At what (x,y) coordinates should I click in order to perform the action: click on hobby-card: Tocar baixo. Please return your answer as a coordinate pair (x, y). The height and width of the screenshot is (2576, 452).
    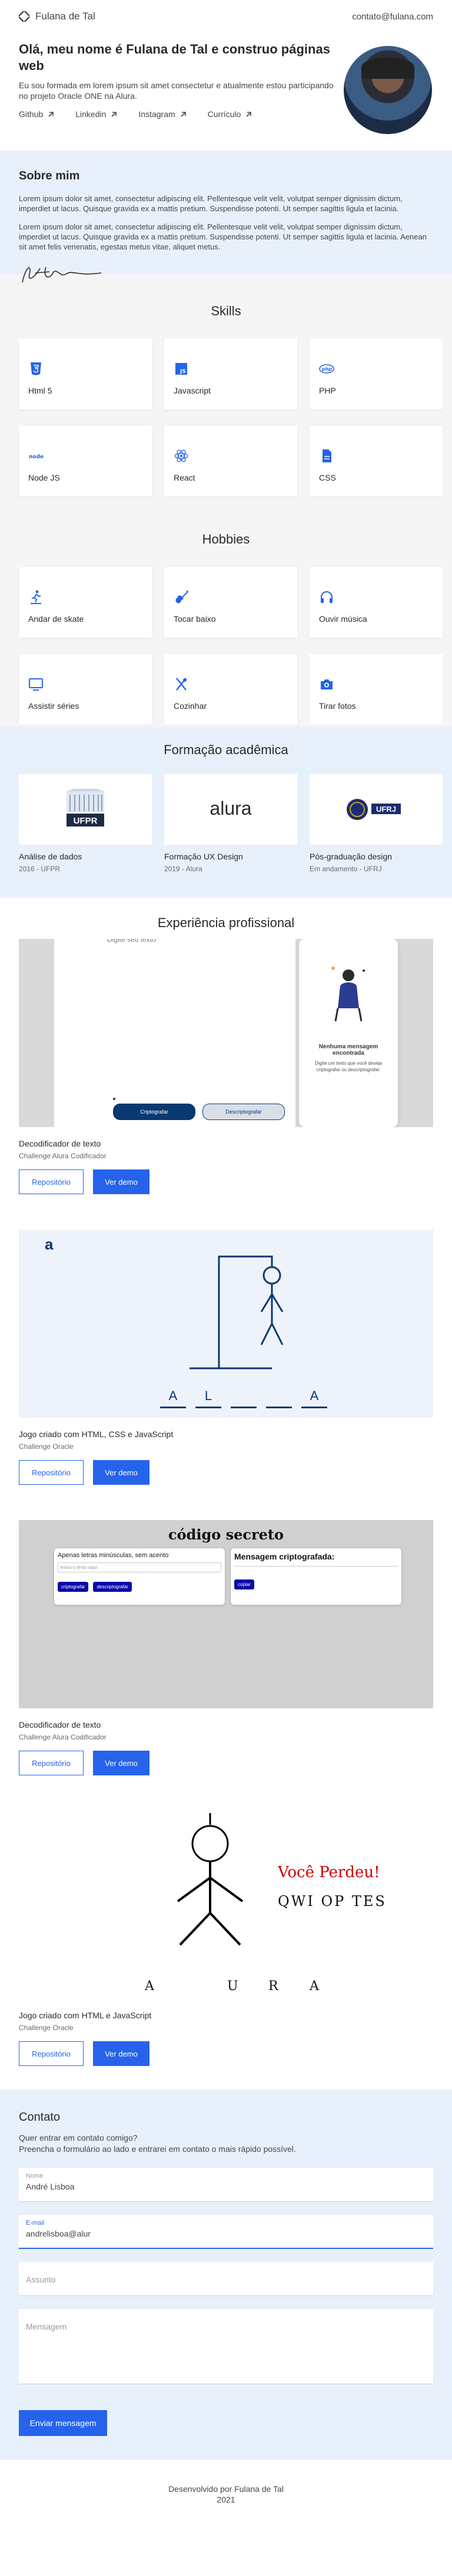
    Looking at the image, I should click on (230, 602).